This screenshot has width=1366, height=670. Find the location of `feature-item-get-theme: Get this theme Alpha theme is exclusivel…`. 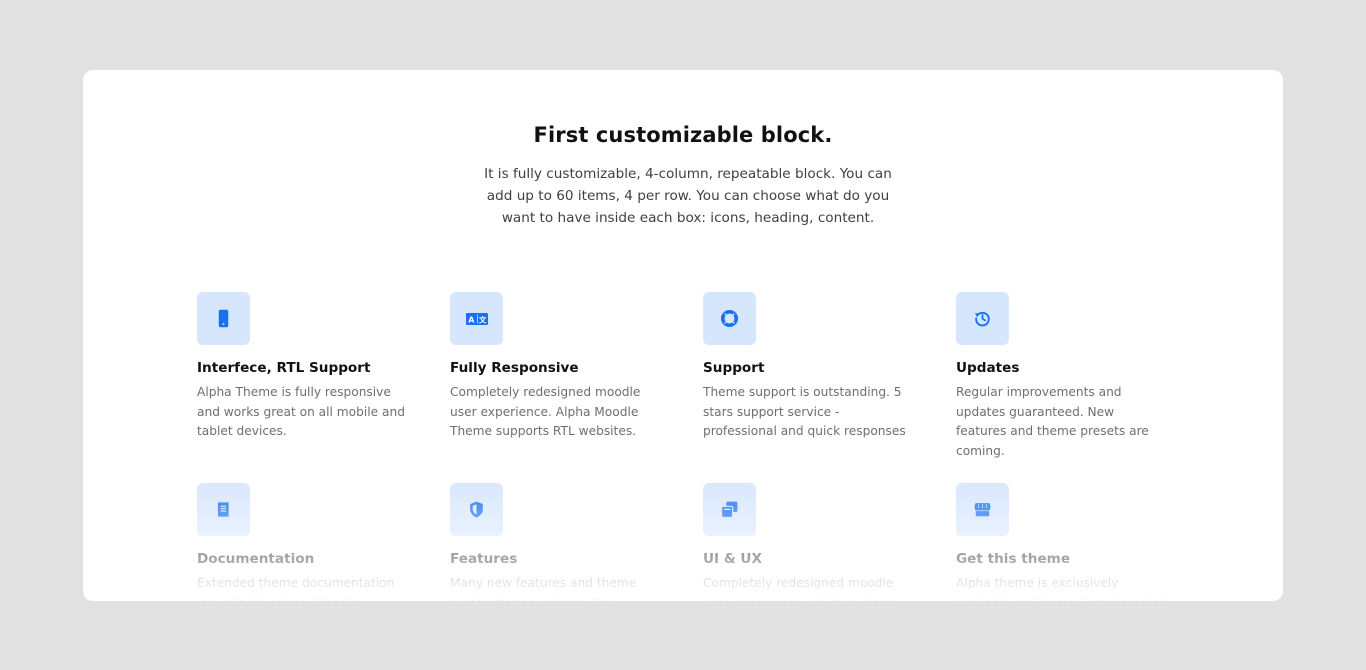

feature-item-get-theme: Get this theme Alpha theme is exclusivel… is located at coordinates (1061, 542).